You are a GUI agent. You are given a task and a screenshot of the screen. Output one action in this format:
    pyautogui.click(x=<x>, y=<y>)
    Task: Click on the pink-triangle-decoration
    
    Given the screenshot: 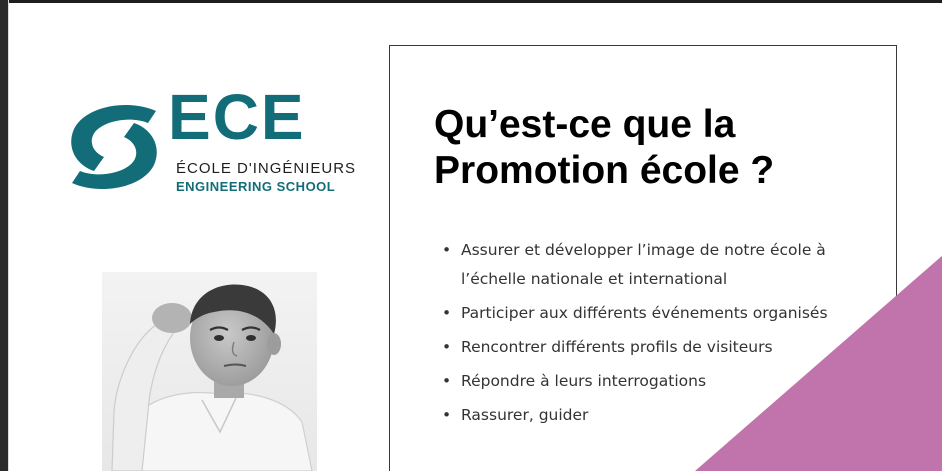 What is the action you would take?
    pyautogui.click(x=818, y=363)
    